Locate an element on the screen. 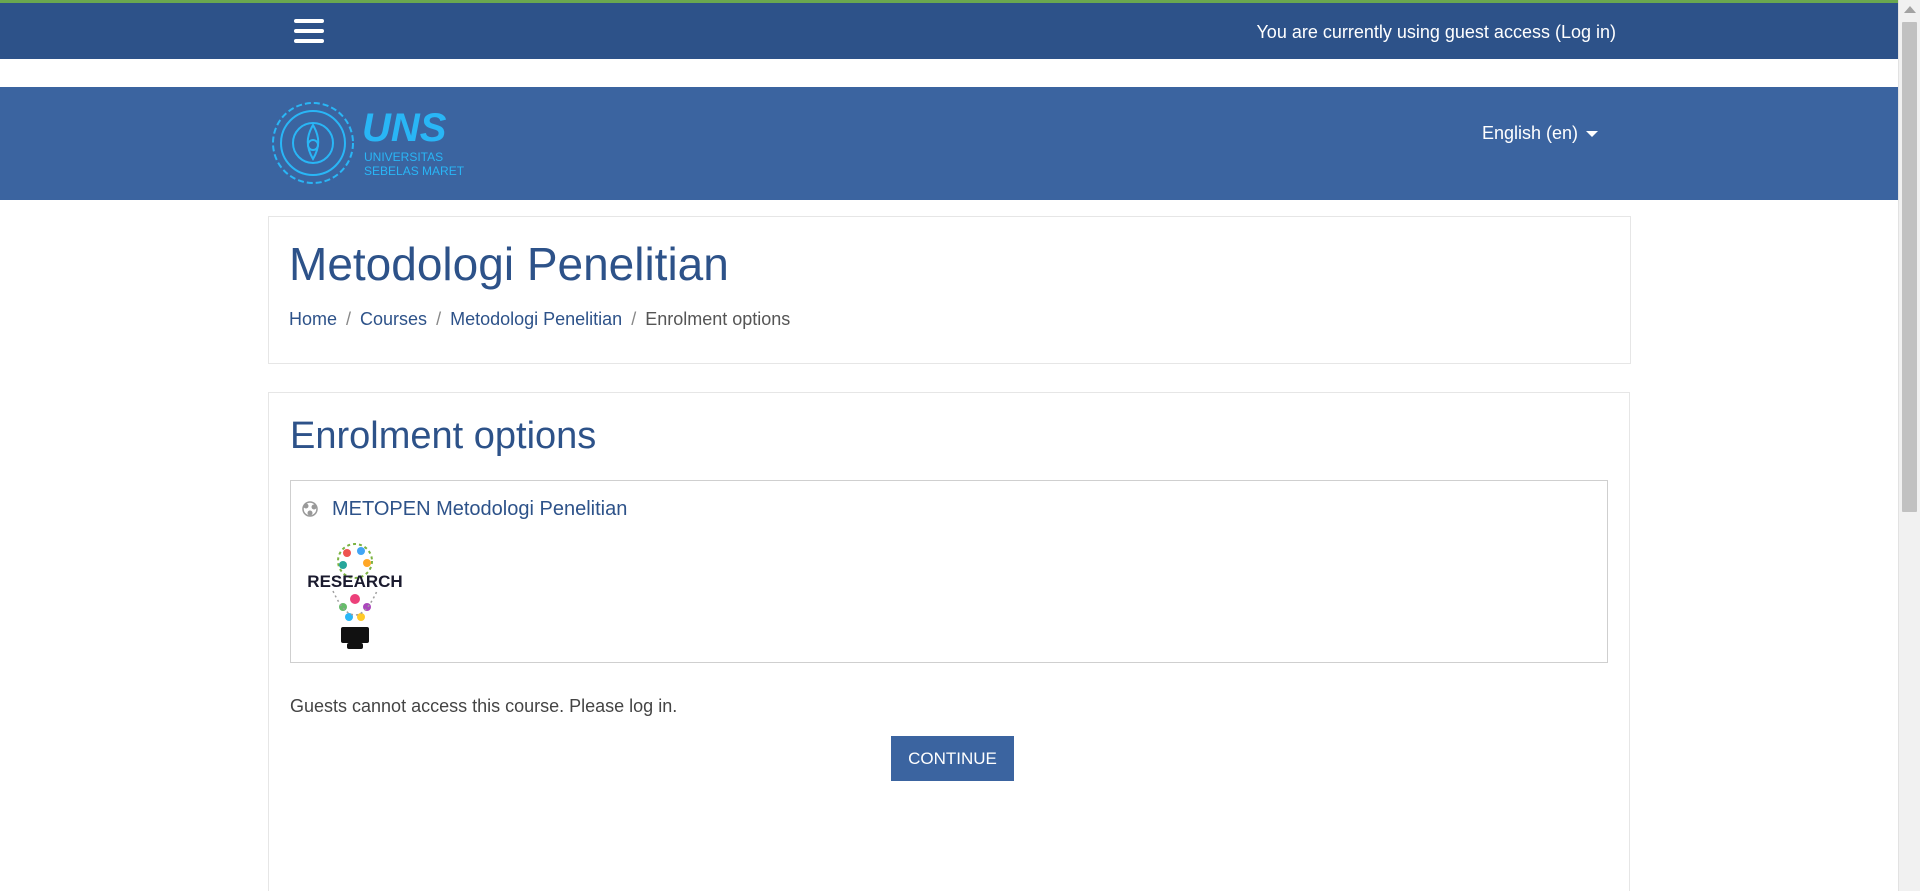  course-link: METOPEN Metodologi Penelitian is located at coordinates (479, 509).